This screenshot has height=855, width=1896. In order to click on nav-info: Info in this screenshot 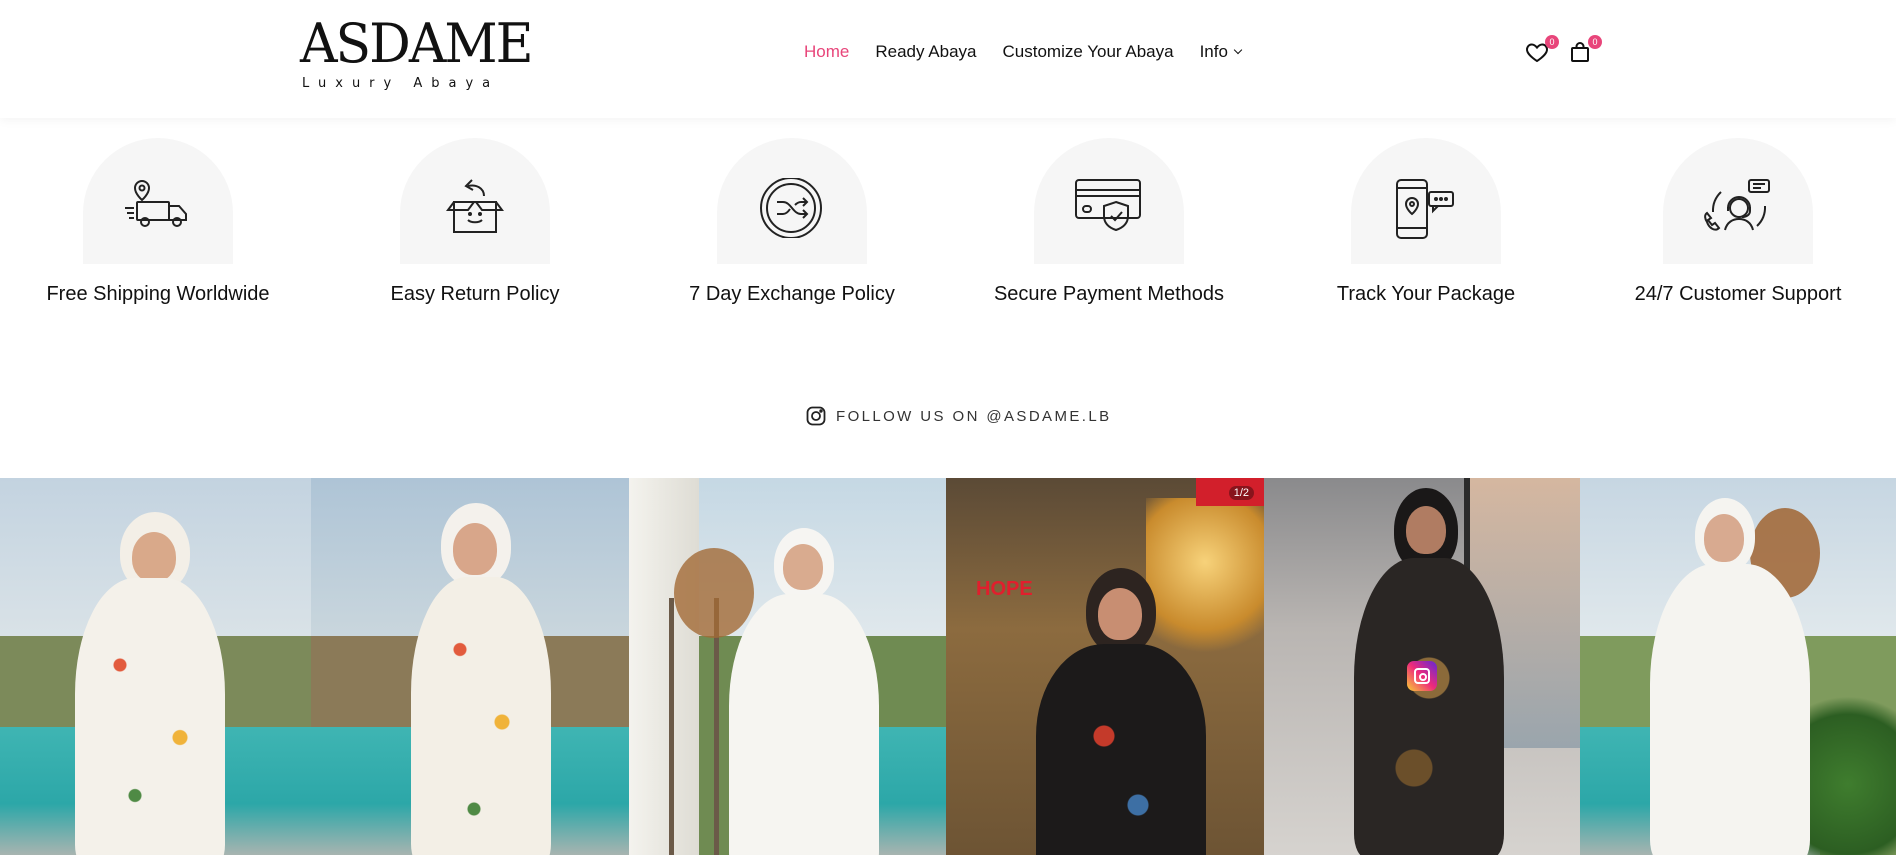, I will do `click(1221, 52)`.